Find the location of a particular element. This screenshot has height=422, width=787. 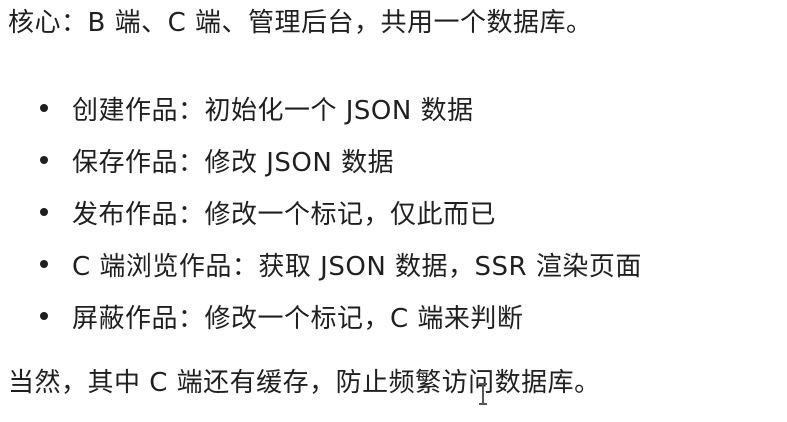

list-item: C 端浏览作品：获取 JSON 数据，SSR 渲染页面 is located at coordinates (321, 264).